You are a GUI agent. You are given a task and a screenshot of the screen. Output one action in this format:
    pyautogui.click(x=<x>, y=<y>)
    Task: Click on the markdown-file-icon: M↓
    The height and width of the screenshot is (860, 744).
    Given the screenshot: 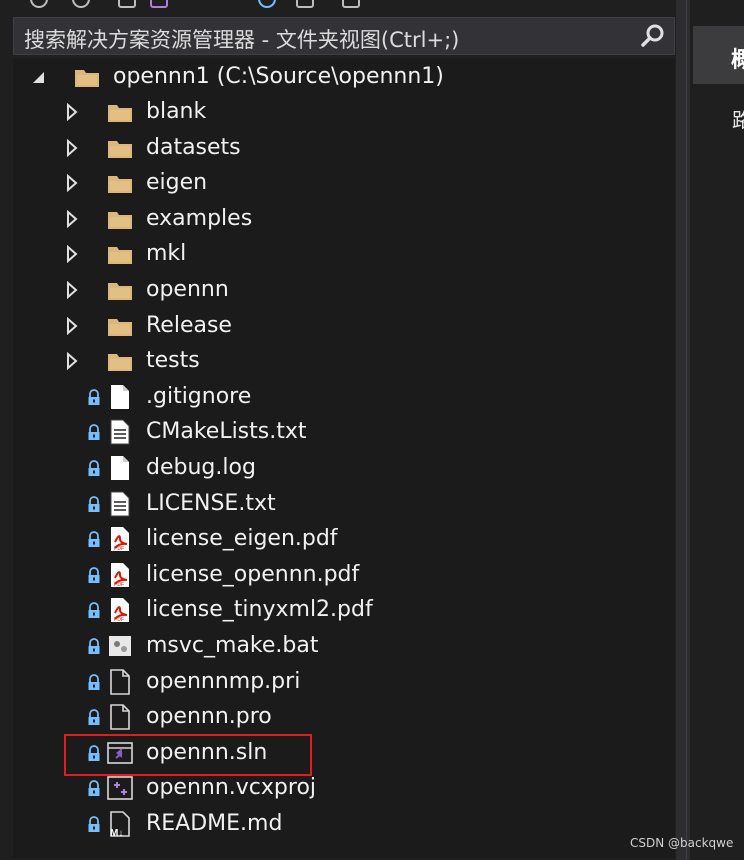 What is the action you would take?
    pyautogui.click(x=120, y=824)
    